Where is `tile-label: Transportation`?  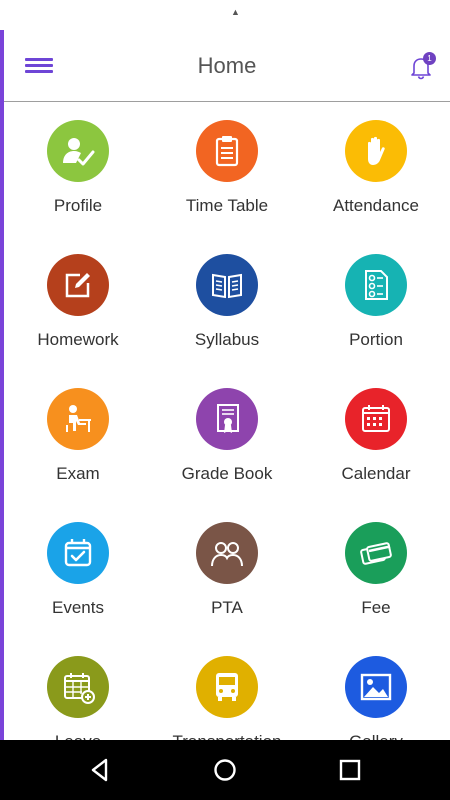 tile-label: Transportation is located at coordinates (227, 736).